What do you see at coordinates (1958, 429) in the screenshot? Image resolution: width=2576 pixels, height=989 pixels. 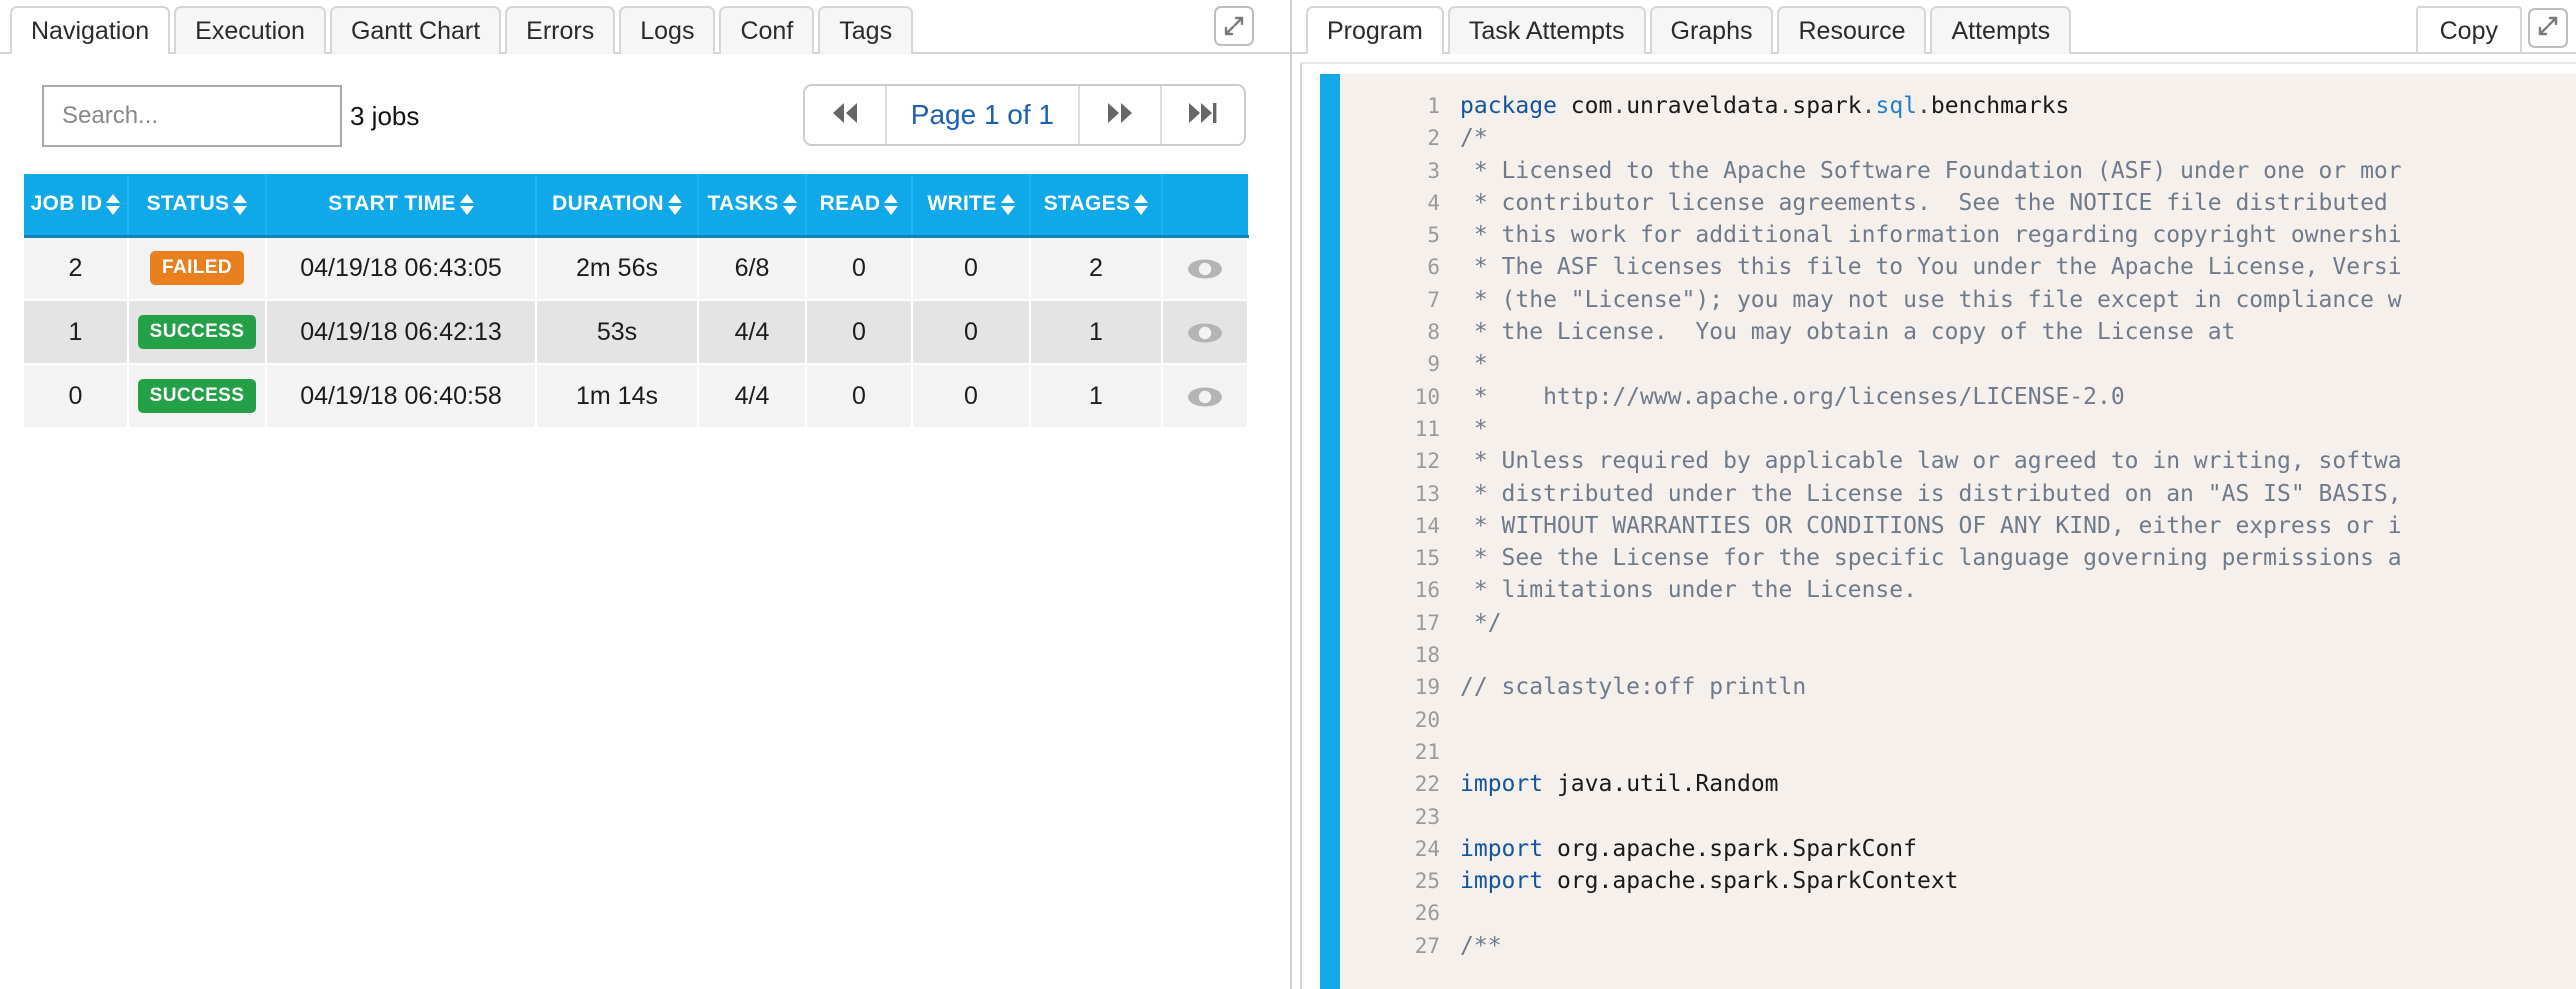 I see `code-line: 11 *` at bounding box center [1958, 429].